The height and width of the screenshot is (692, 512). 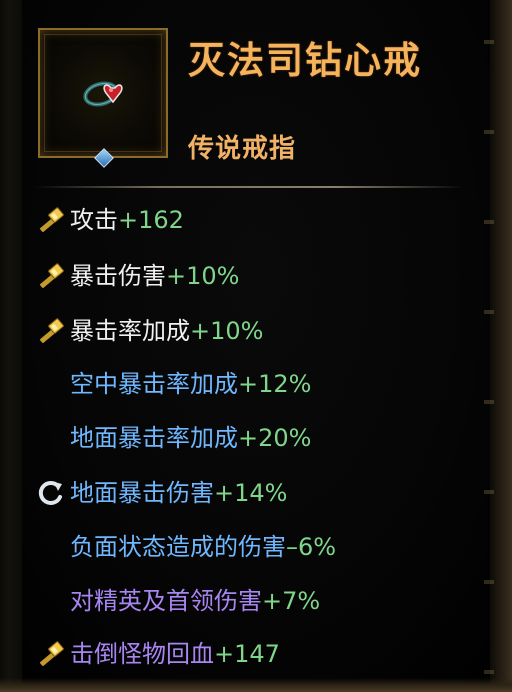 What do you see at coordinates (178, 547) in the screenshot?
I see `stat-label: 负面状态造成的伤害` at bounding box center [178, 547].